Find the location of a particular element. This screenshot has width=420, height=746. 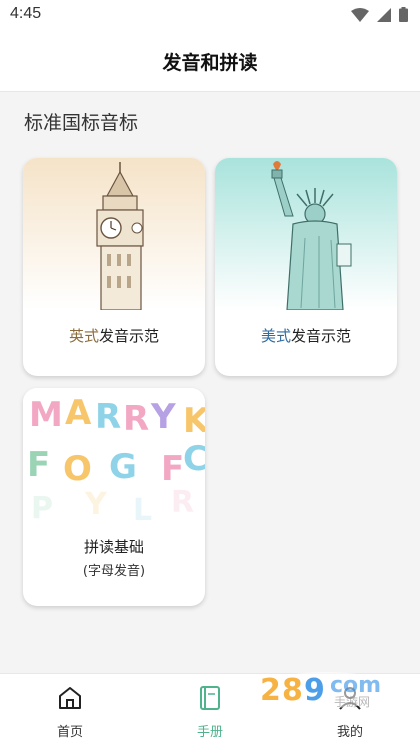

american-accent-text: 美式 is located at coordinates (275, 336).